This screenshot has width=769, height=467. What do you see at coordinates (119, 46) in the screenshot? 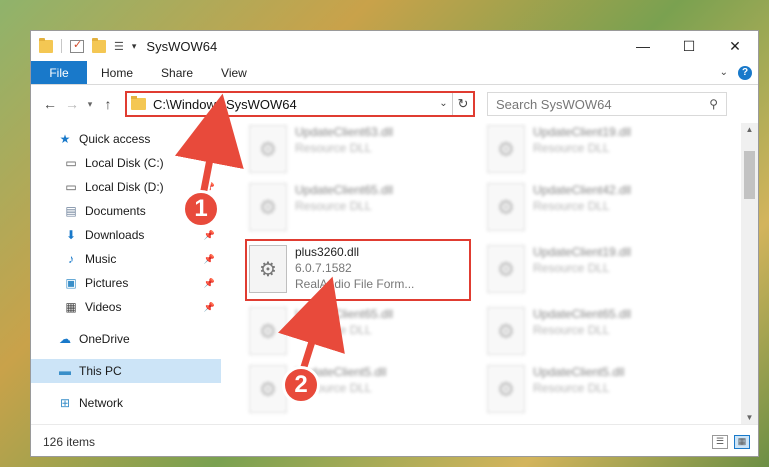
I see `customize-icon: ☰` at bounding box center [119, 46].